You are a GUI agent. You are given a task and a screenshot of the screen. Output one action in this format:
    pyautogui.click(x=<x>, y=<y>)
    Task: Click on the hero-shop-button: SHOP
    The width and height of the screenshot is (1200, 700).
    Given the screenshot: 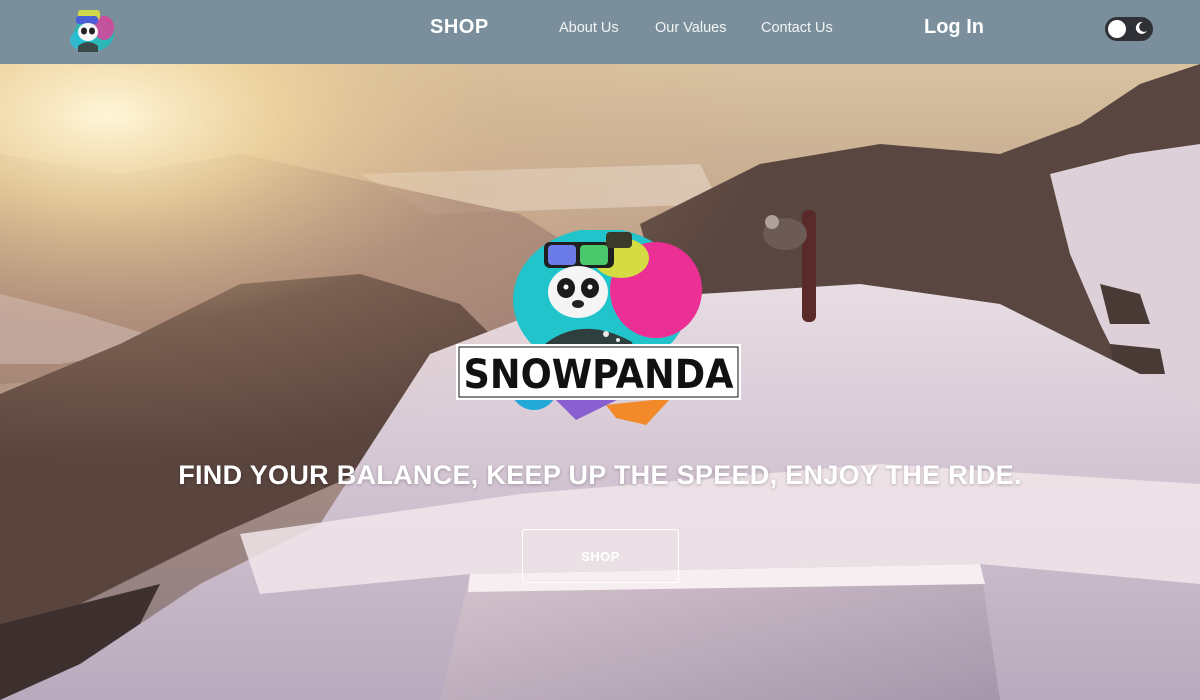 What is the action you would take?
    pyautogui.click(x=600, y=556)
    